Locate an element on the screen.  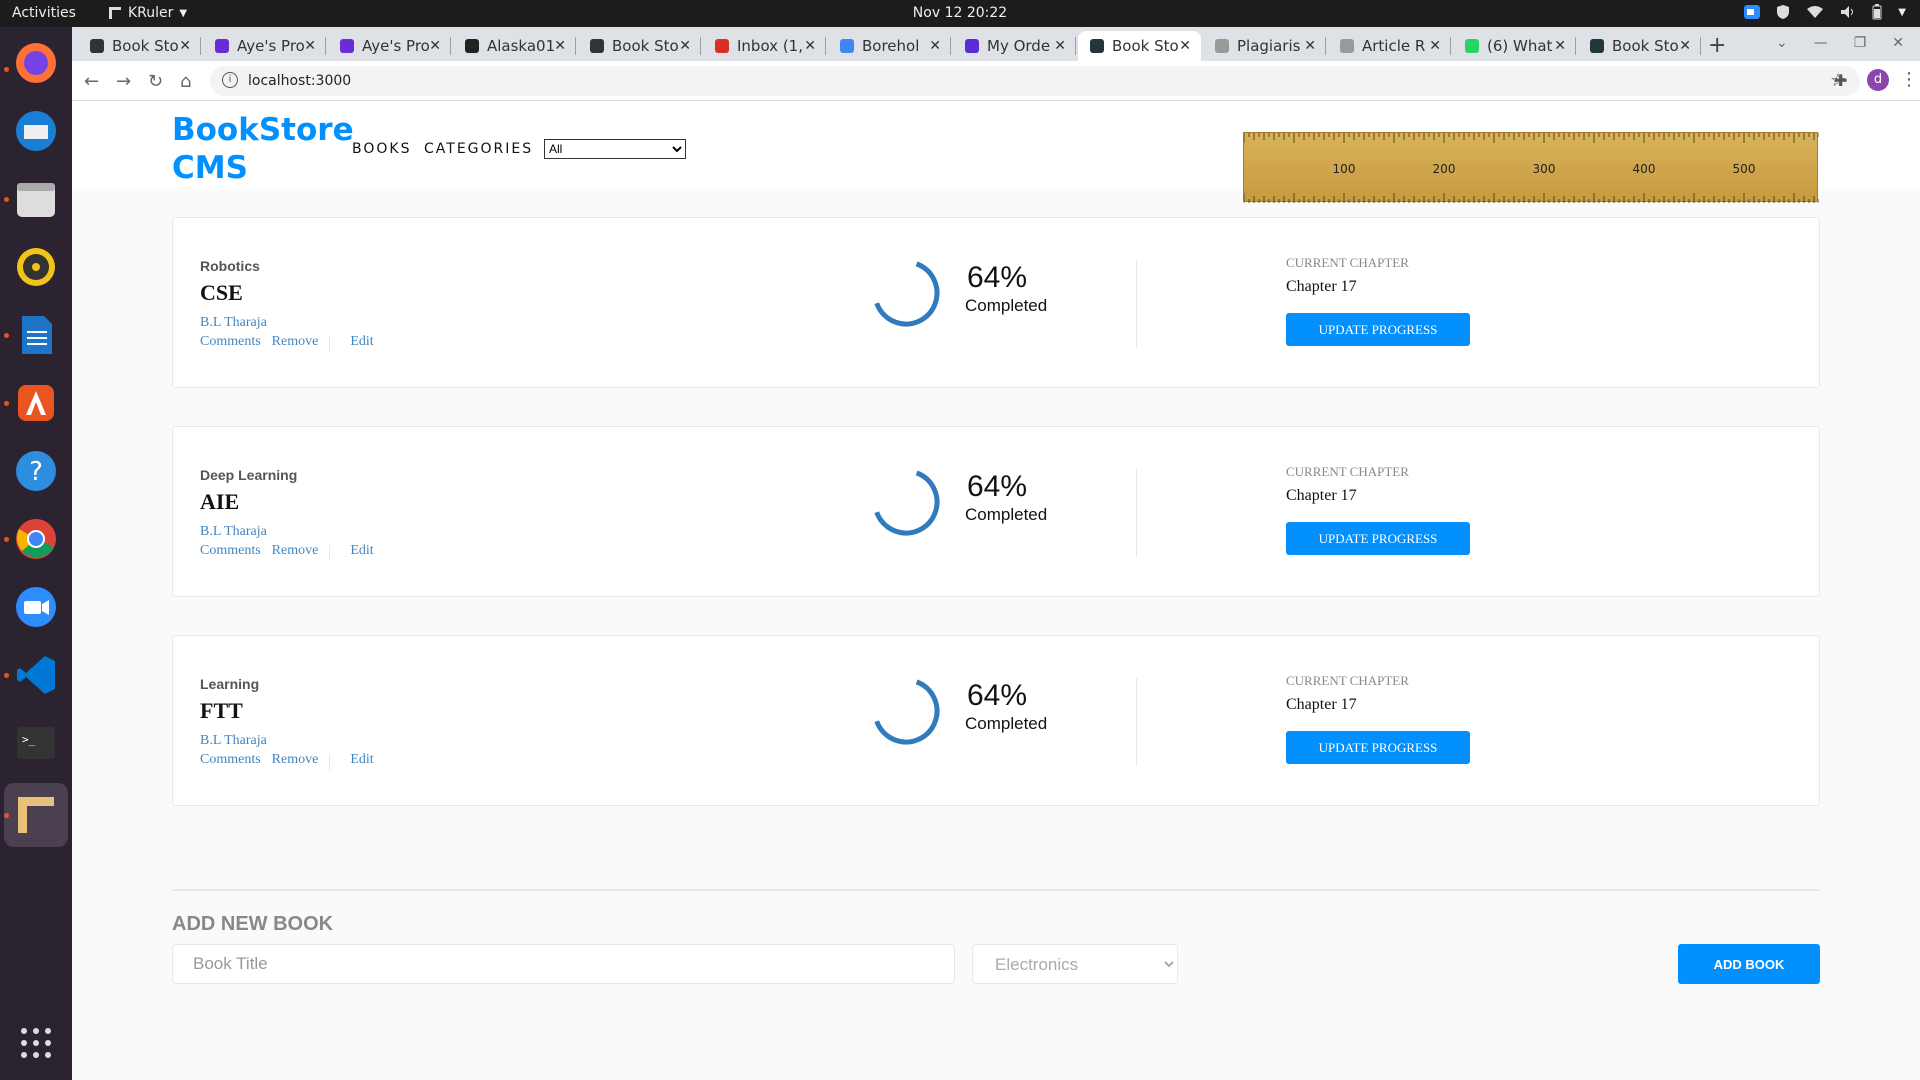
home-button: ⌂ is located at coordinates (185, 81).